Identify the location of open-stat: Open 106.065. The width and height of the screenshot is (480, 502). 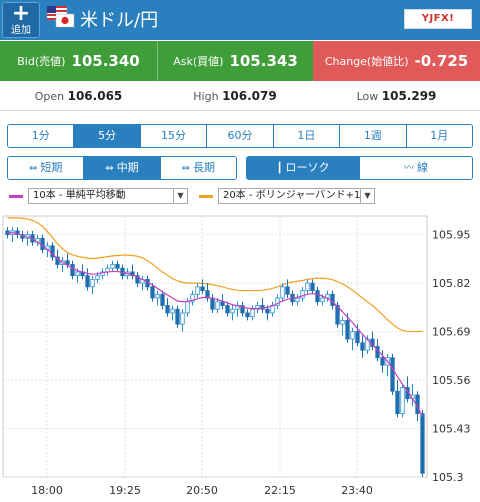
(78, 96).